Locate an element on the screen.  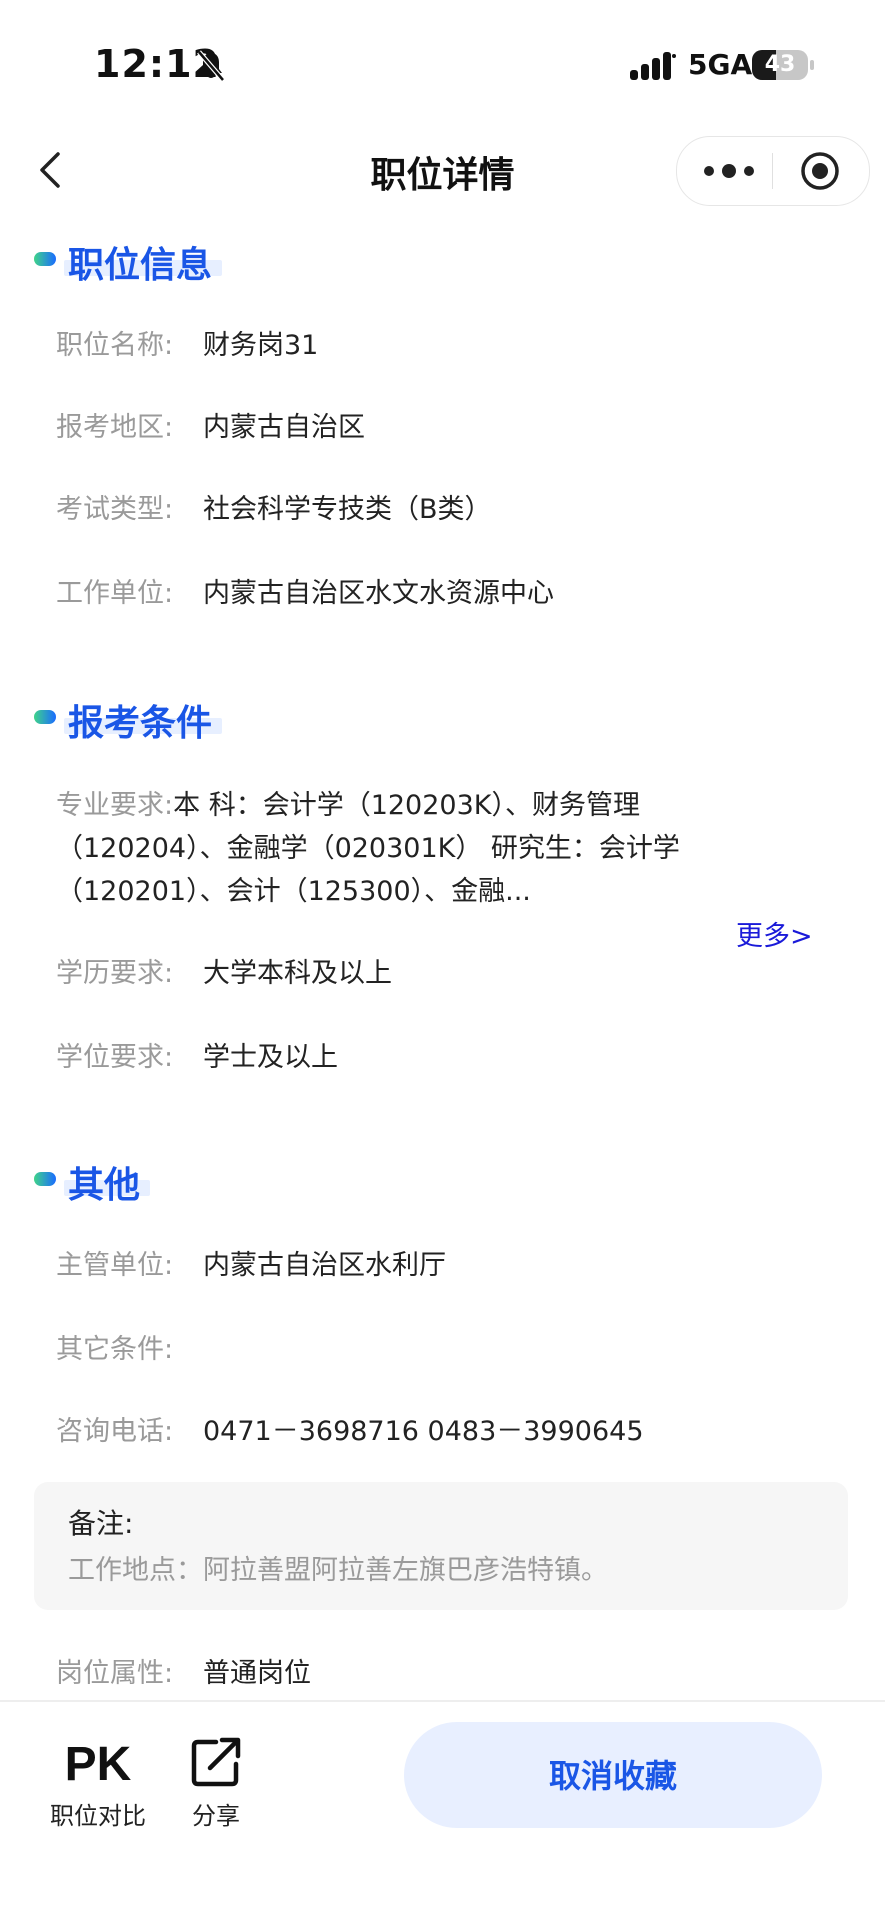
capsule-divider is located at coordinates (772, 171).